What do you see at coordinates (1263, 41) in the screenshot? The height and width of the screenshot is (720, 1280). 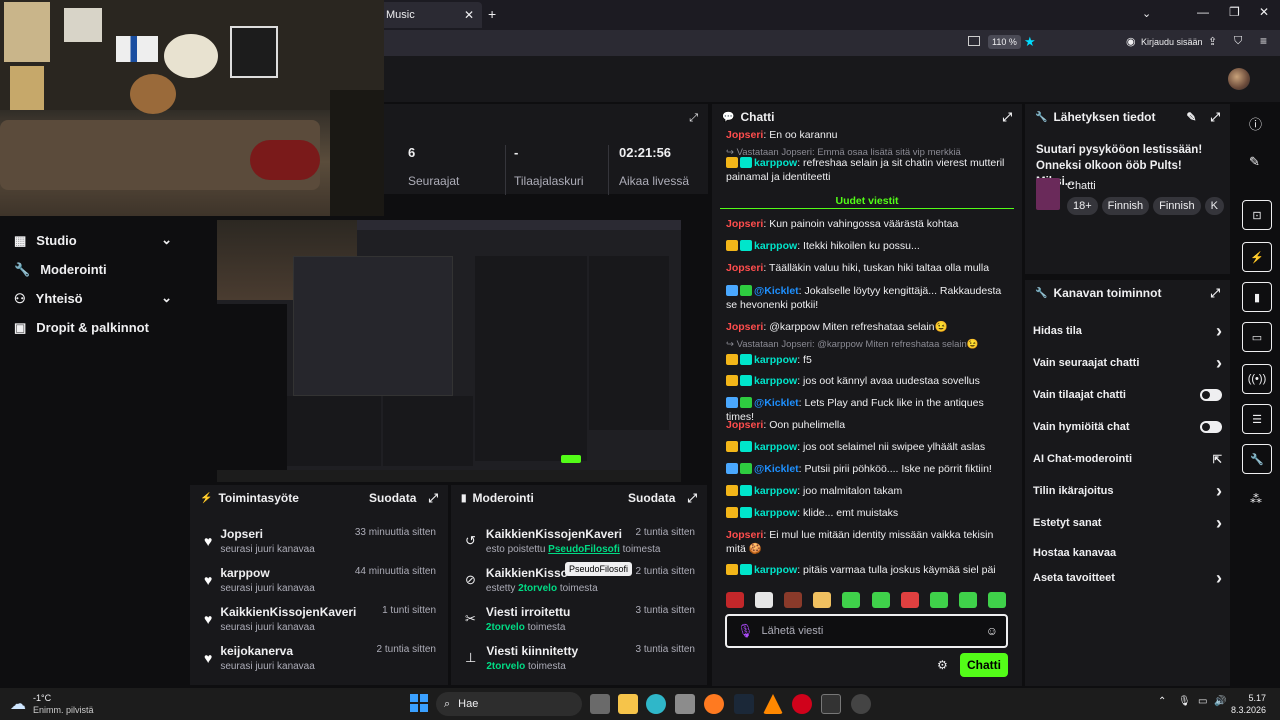 I see `menu-icon: ≡` at bounding box center [1263, 41].